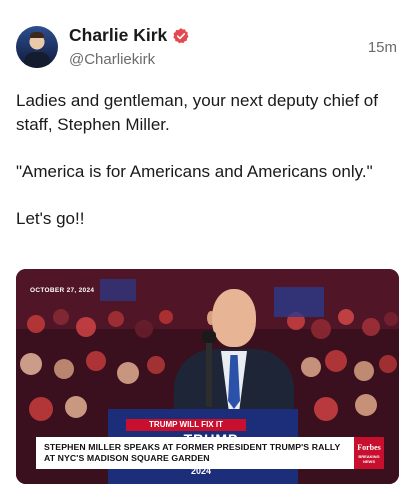 This screenshot has width=415, height=500. Describe the element at coordinates (37, 60) in the screenshot. I see `avatar-suit` at that location.